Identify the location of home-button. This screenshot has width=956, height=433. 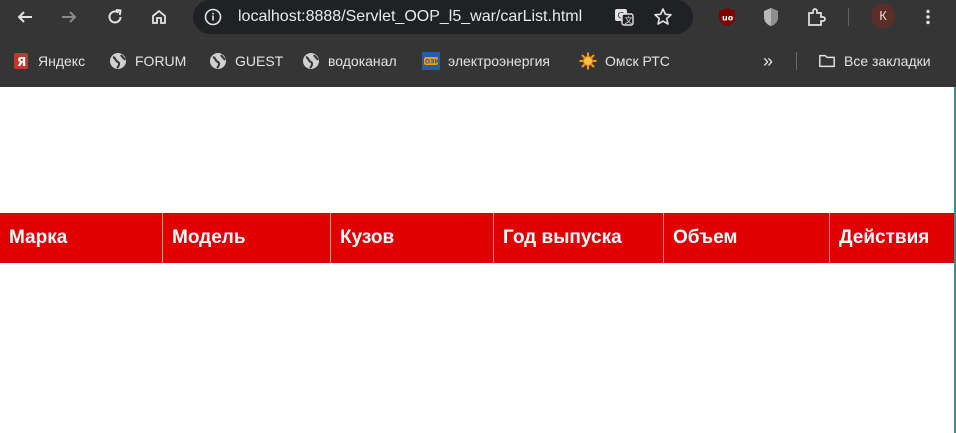
(159, 17).